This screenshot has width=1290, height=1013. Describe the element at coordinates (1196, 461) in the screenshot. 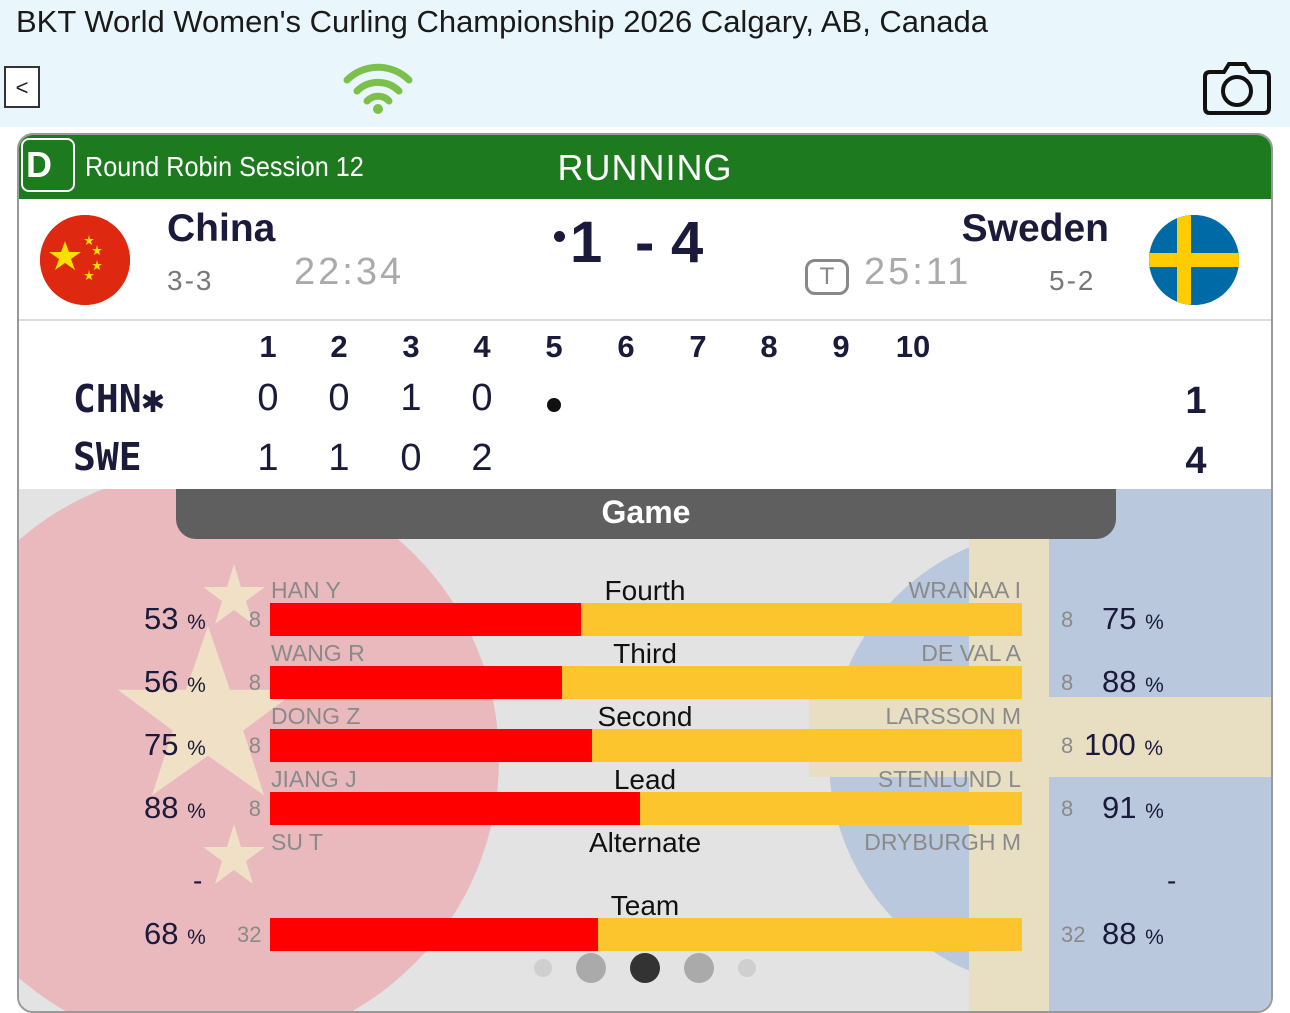

I see `away-total: 4` at that location.